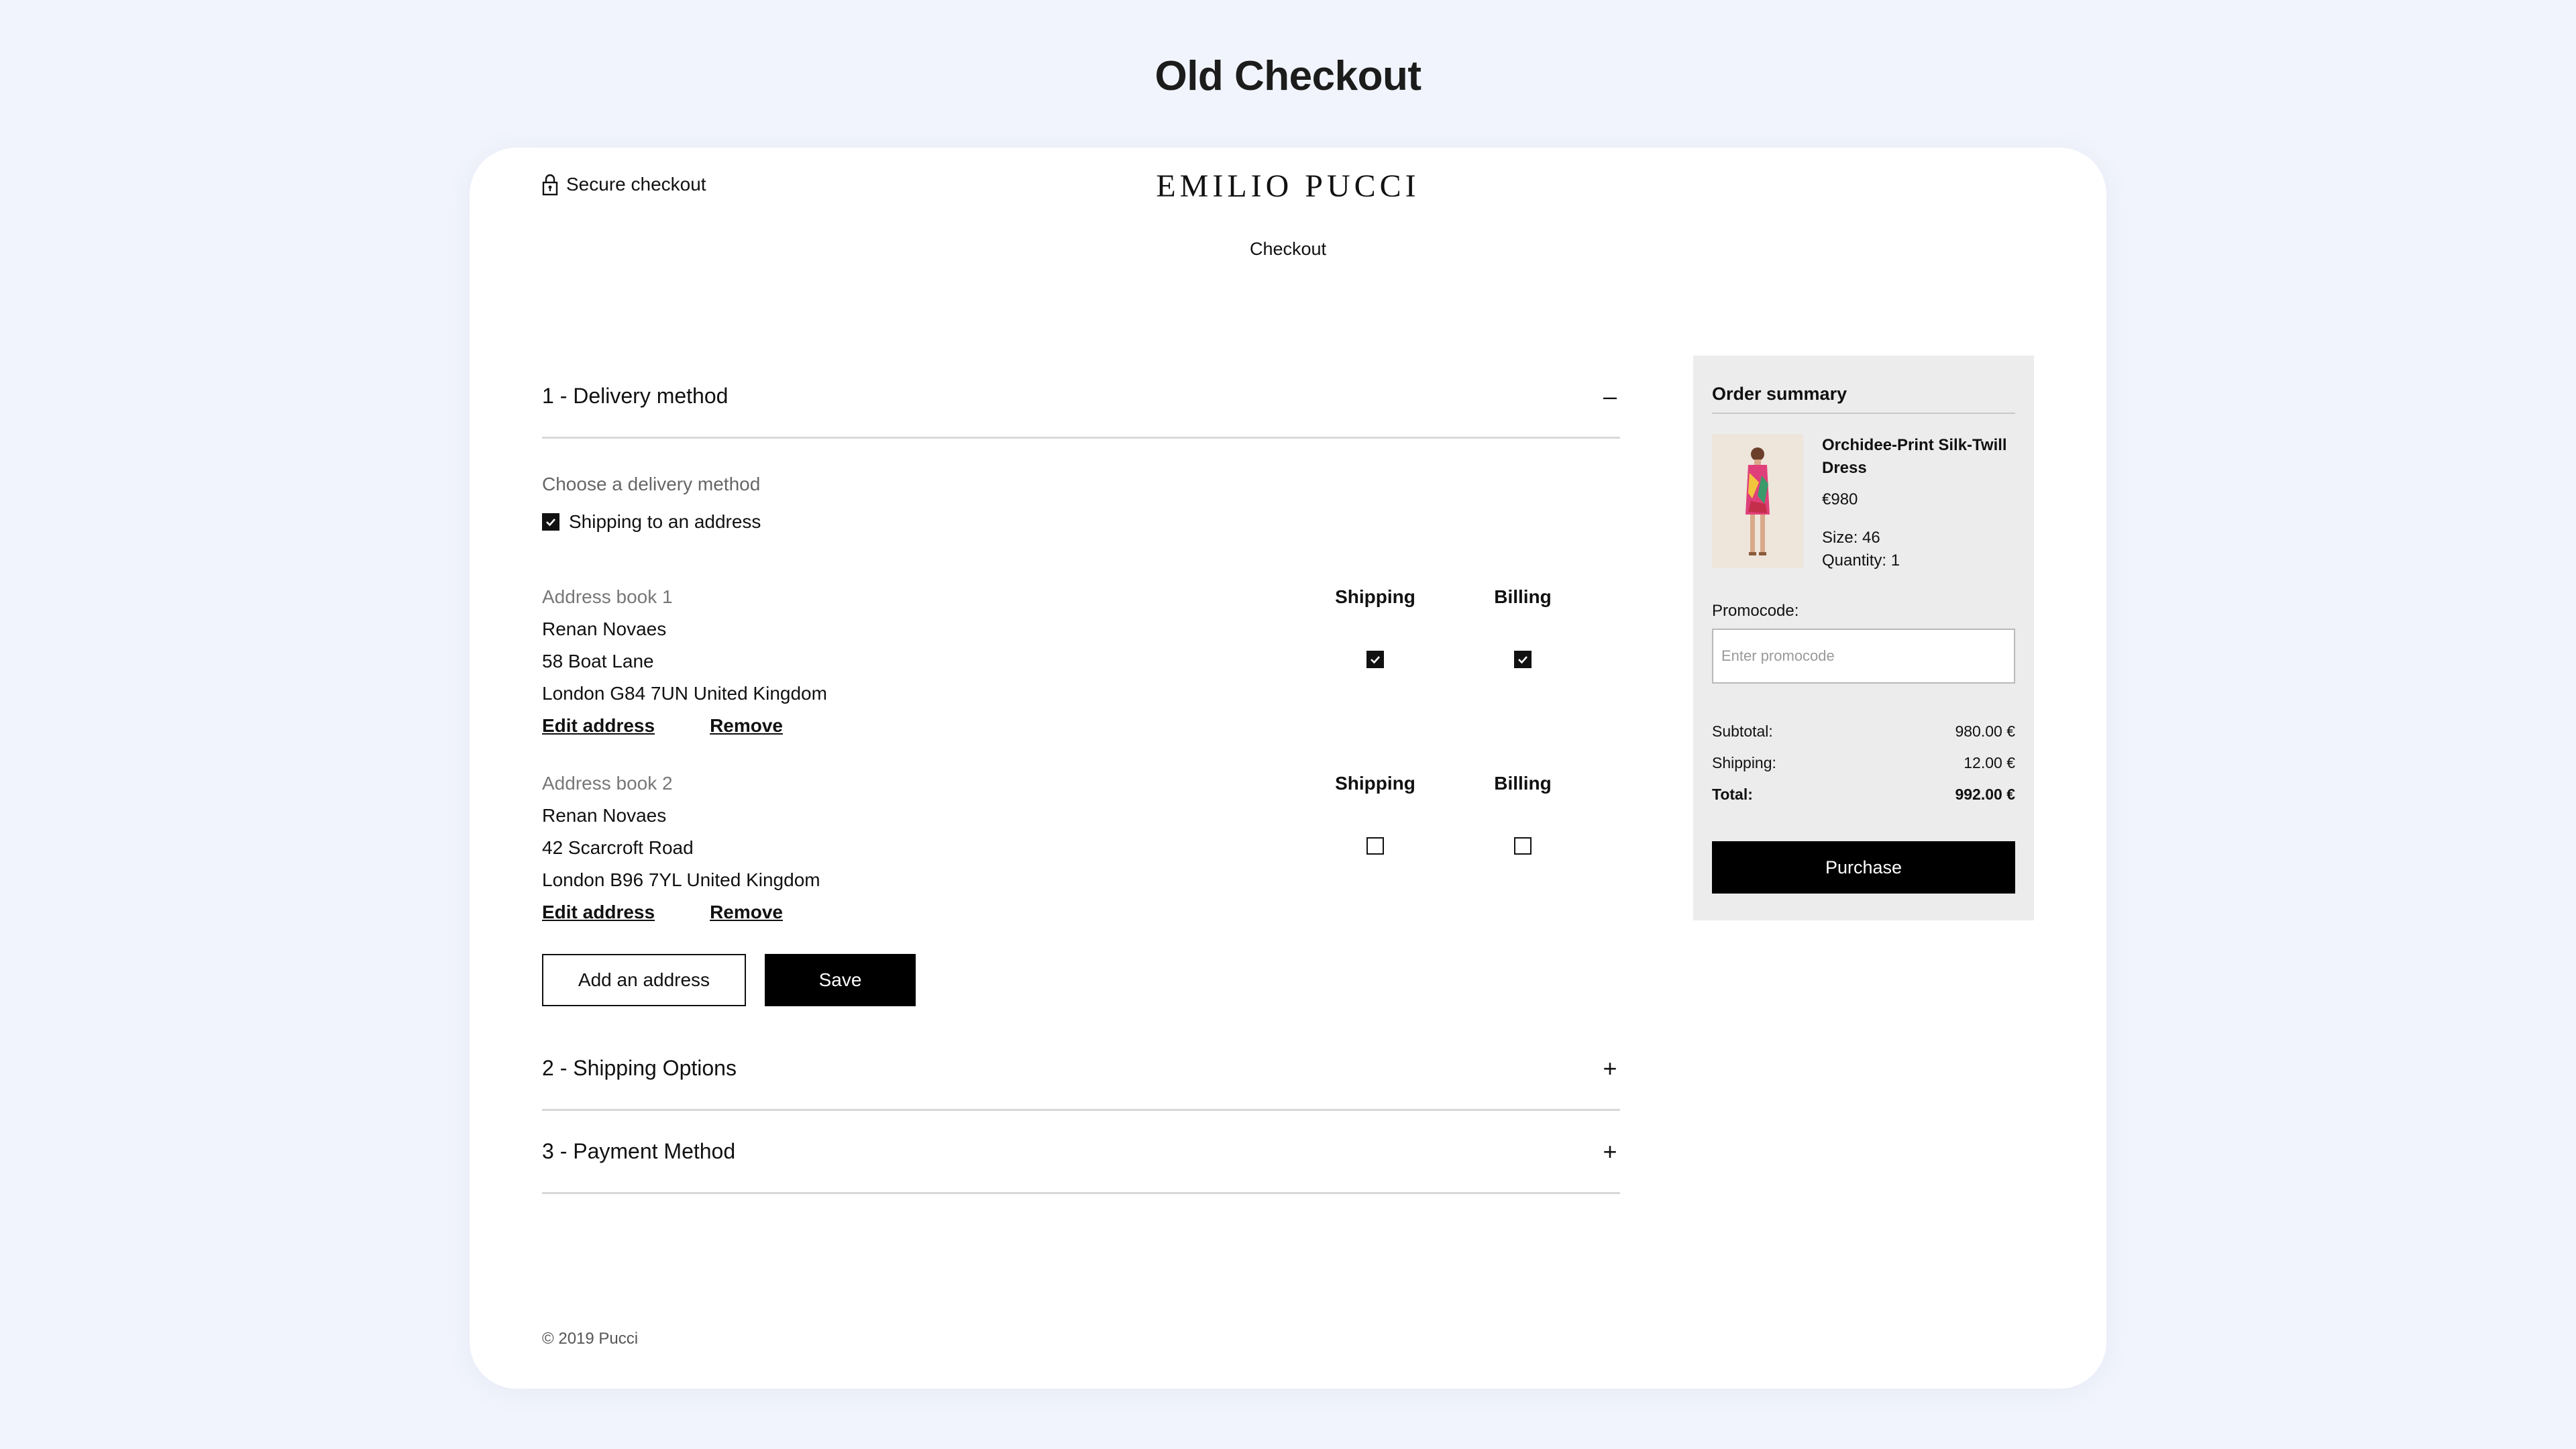 The height and width of the screenshot is (1449, 2576). I want to click on total-value: 992.00 €, so click(1985, 794).